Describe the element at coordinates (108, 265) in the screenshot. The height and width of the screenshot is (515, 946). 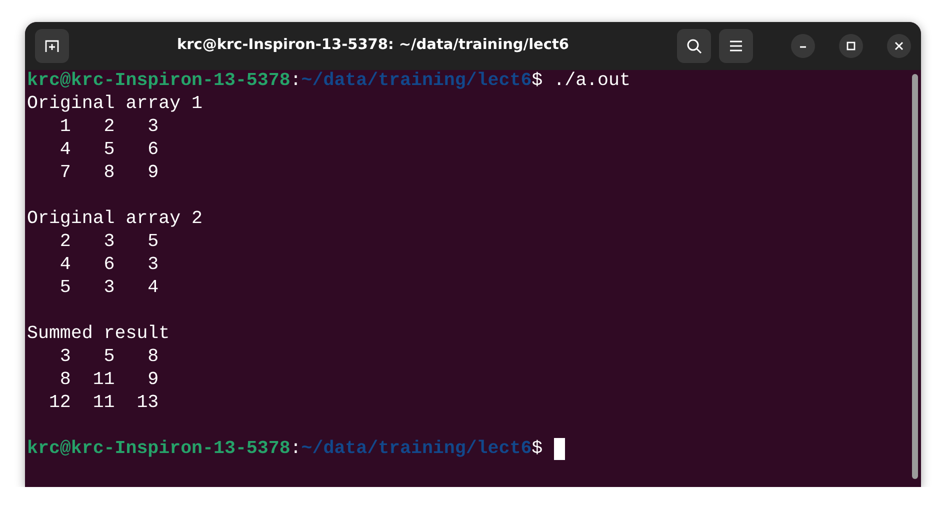
I see `output-line: 4 6 3` at that location.